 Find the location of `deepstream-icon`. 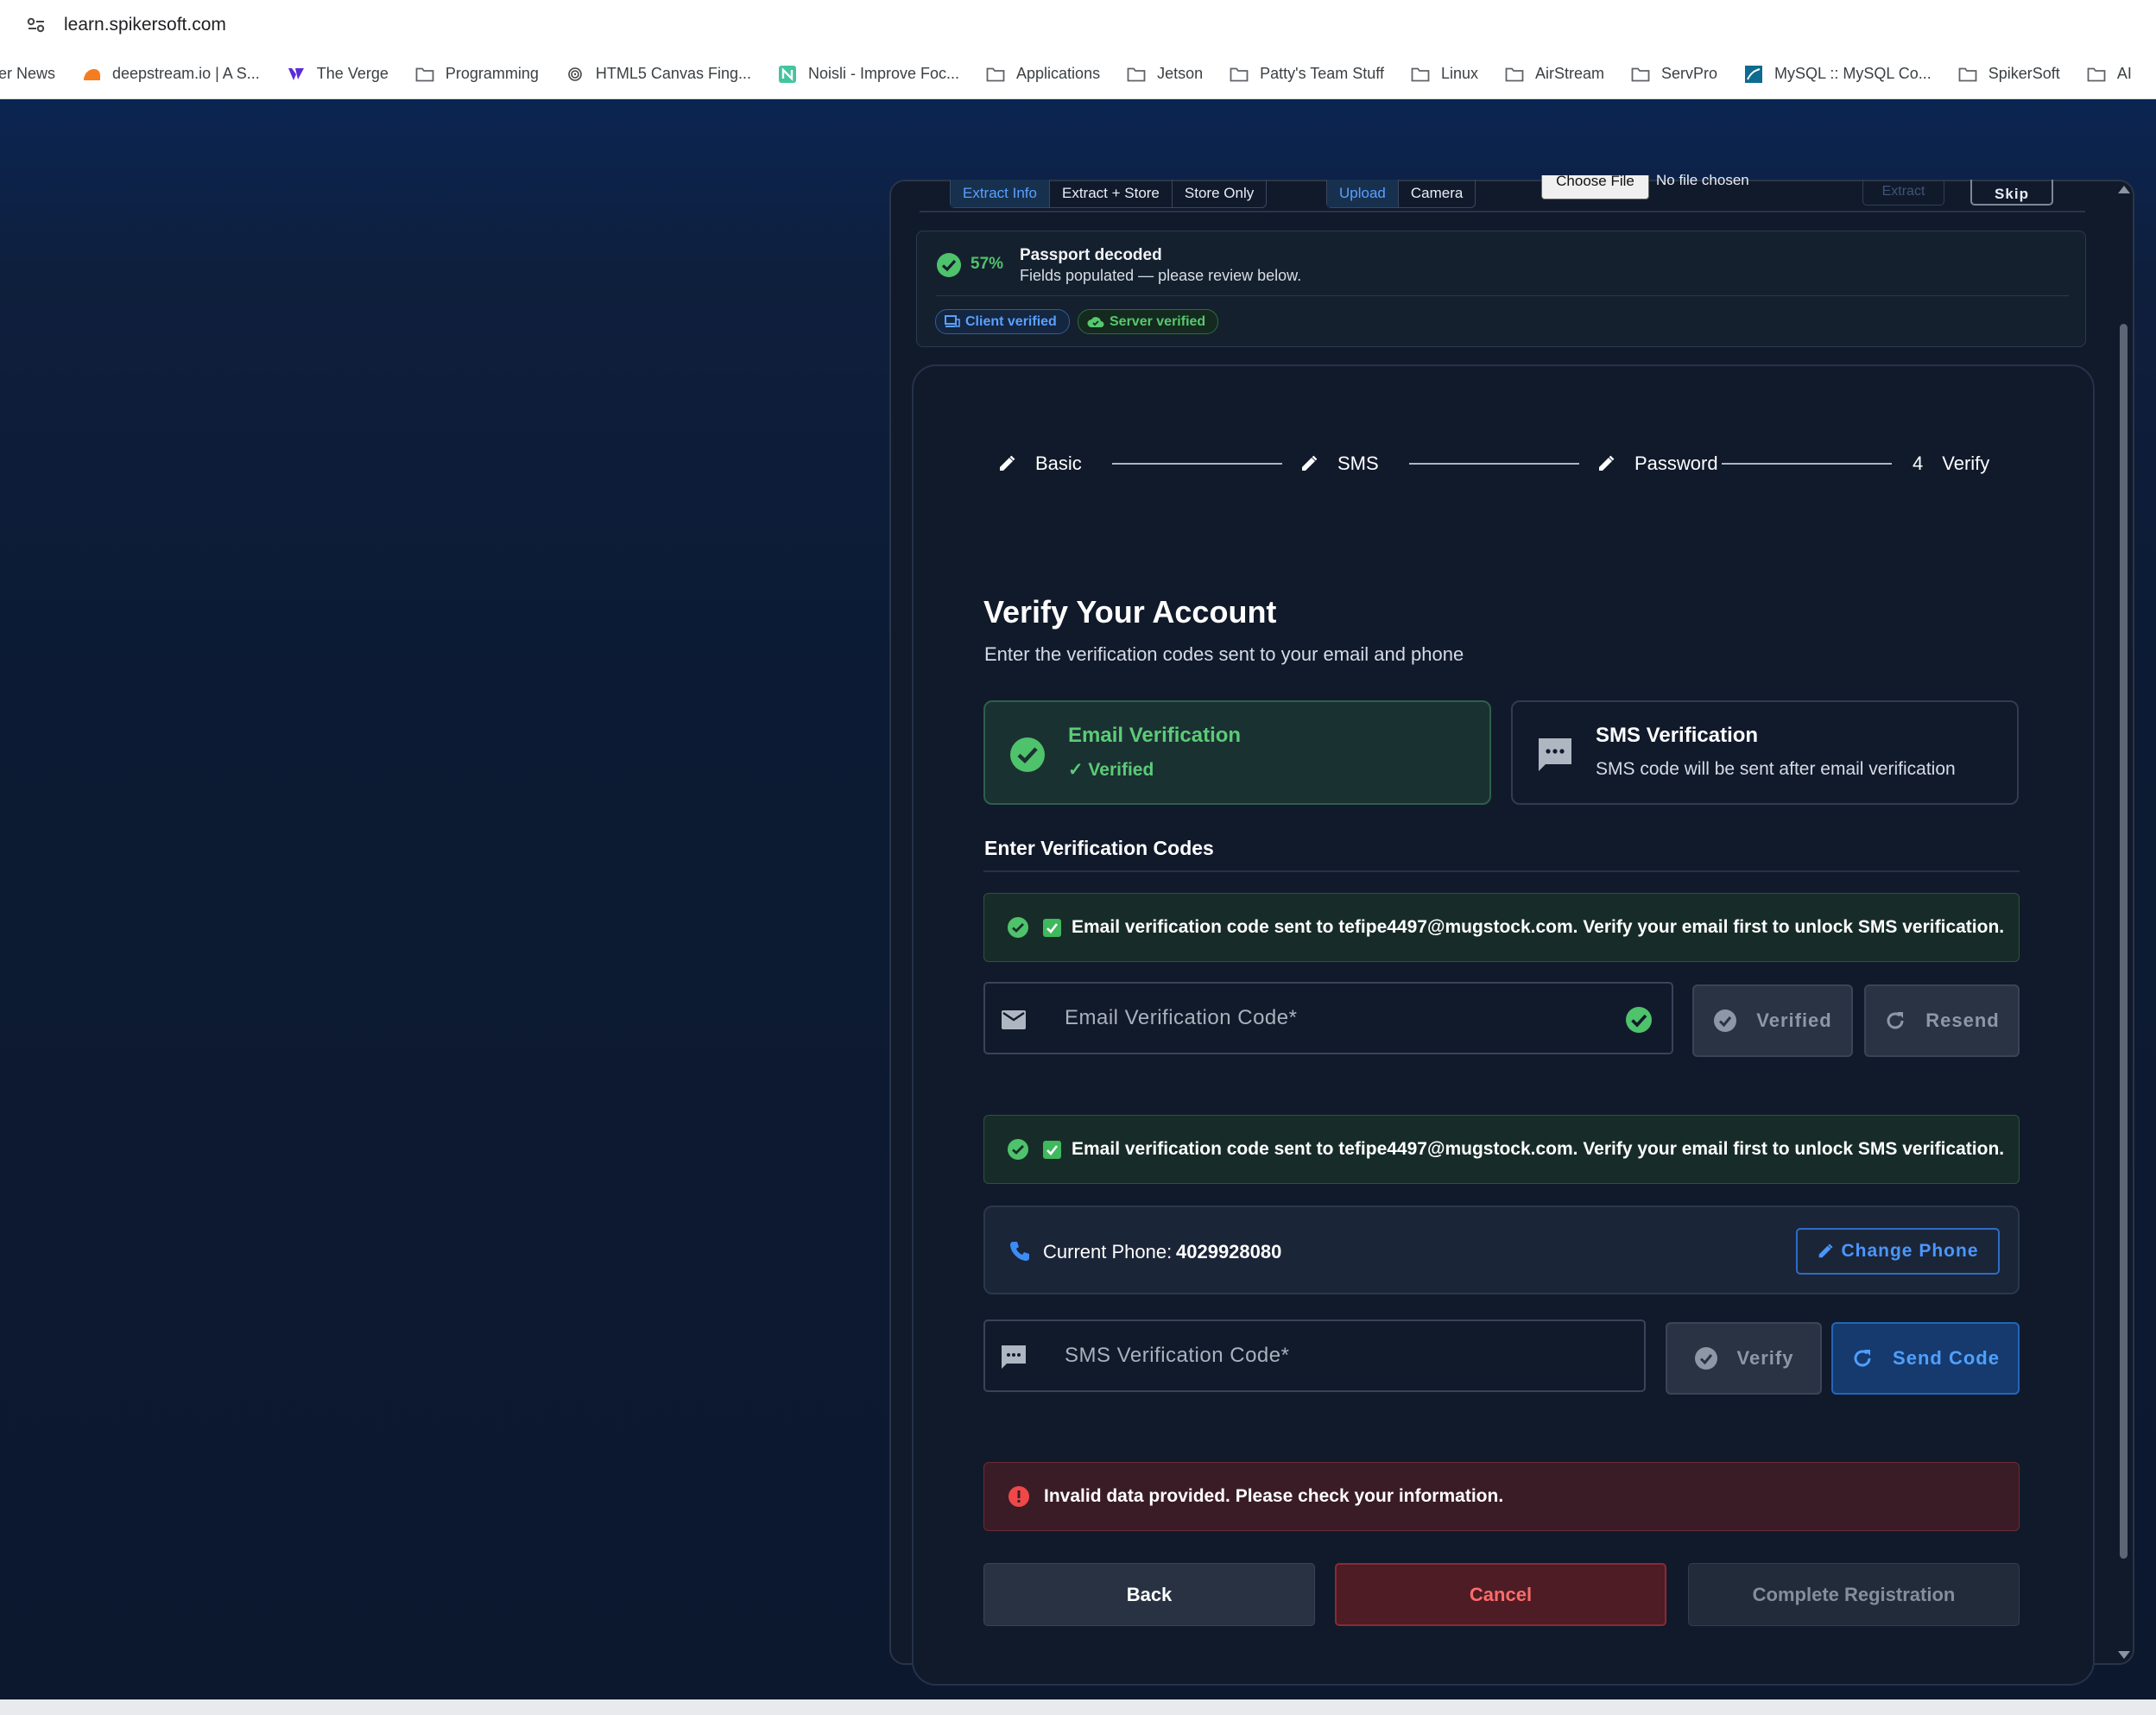

deepstream-icon is located at coordinates (92, 74).